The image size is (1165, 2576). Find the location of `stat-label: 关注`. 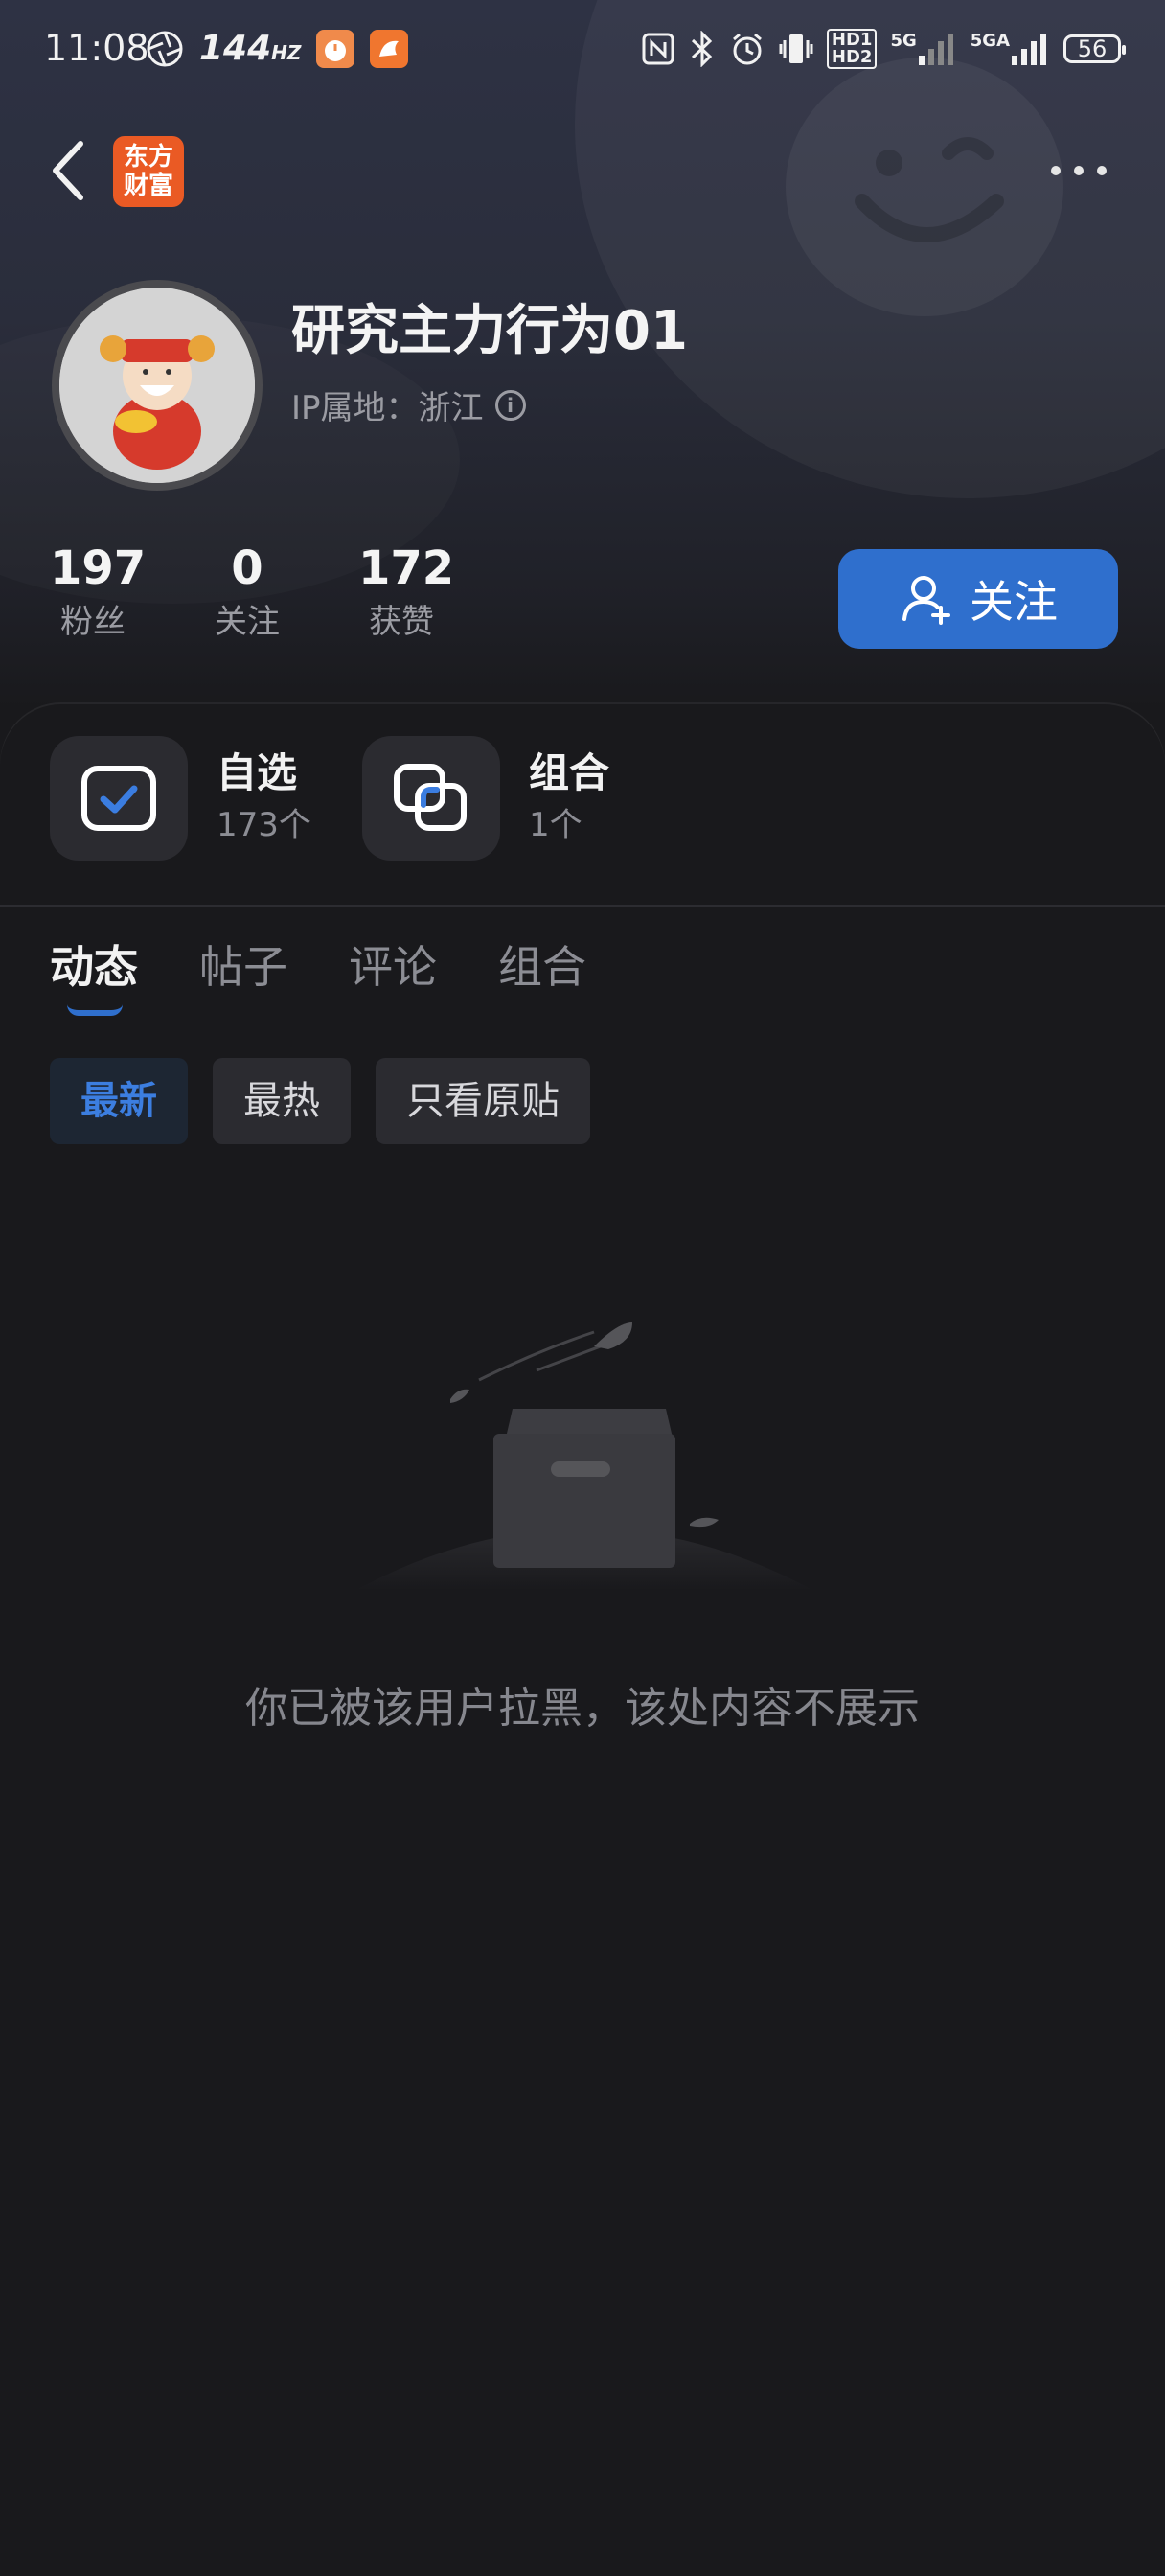

stat-label: 关注 is located at coordinates (248, 622).